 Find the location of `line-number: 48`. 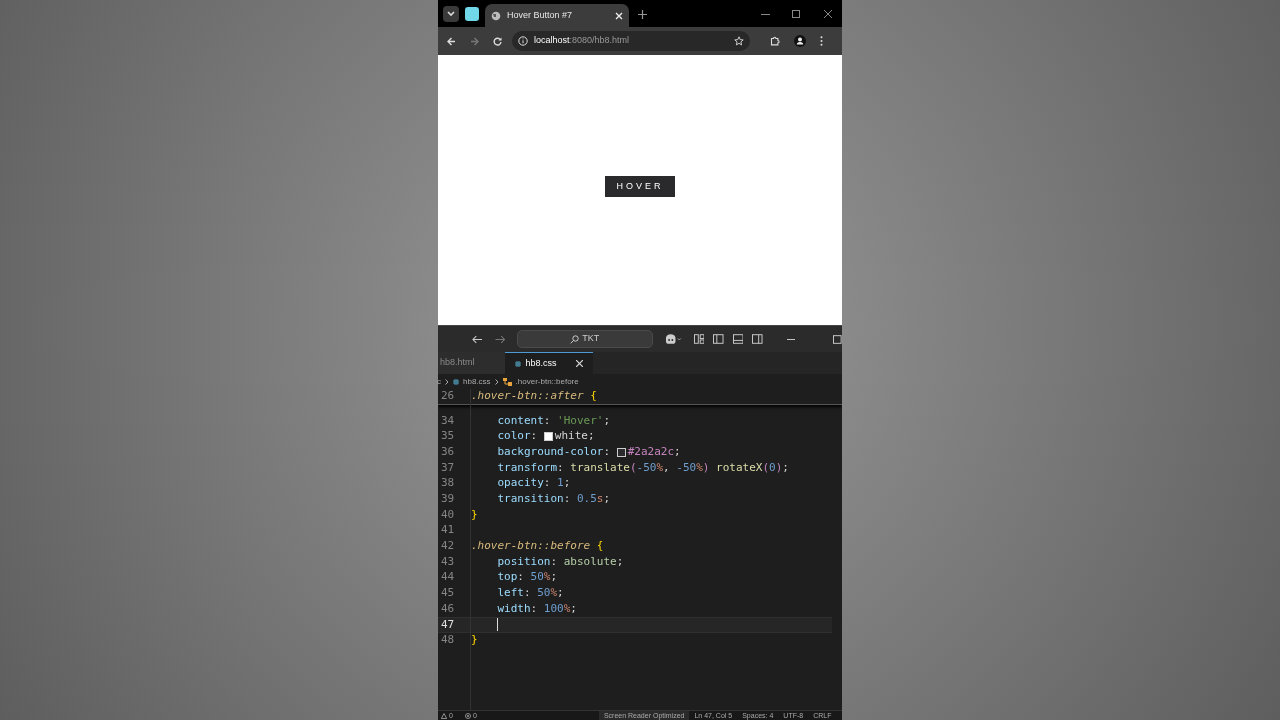

line-number: 48 is located at coordinates (448, 640).